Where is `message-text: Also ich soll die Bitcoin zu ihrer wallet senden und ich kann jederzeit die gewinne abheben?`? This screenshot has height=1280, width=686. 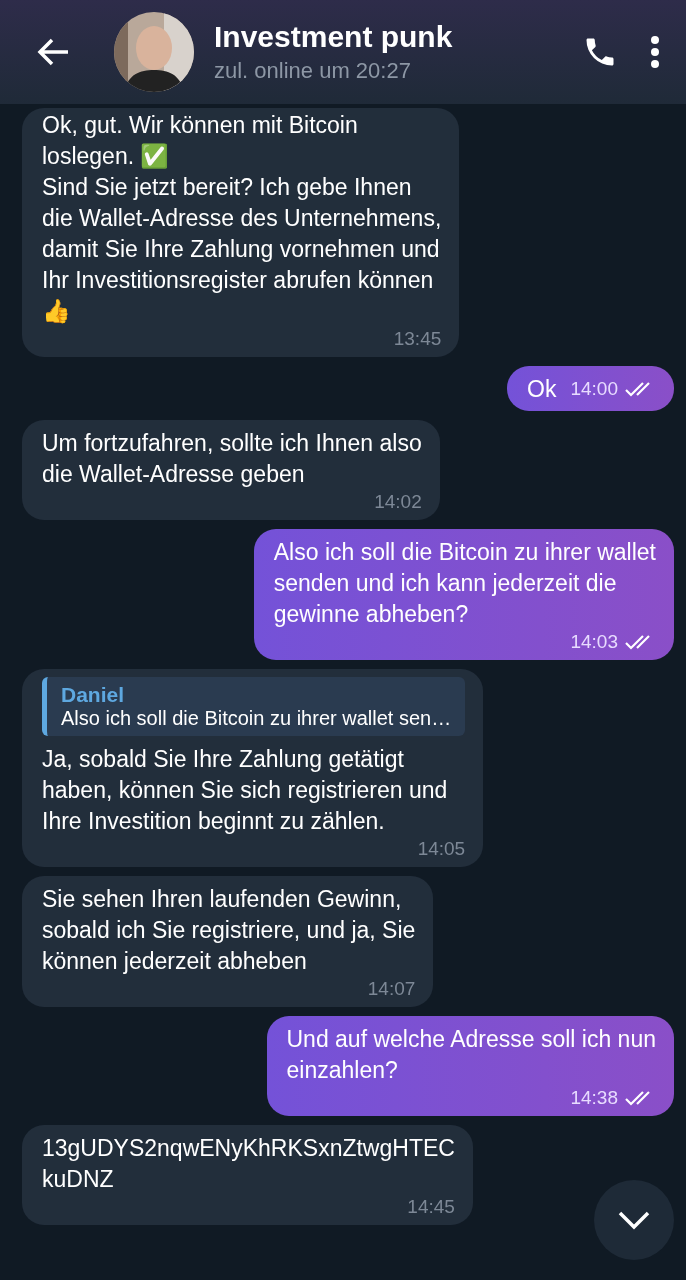
message-text: Also ich soll die Bitcoin zu ihrer wallet senden und ich kann jederzeit die gewinne abheben? is located at coordinates (464, 583).